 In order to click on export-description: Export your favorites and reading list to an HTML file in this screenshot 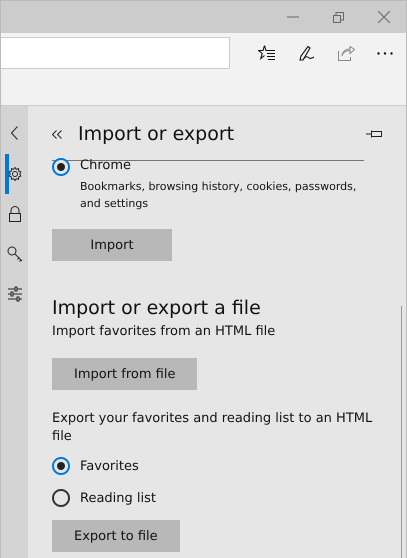, I will do `click(213, 428)`.